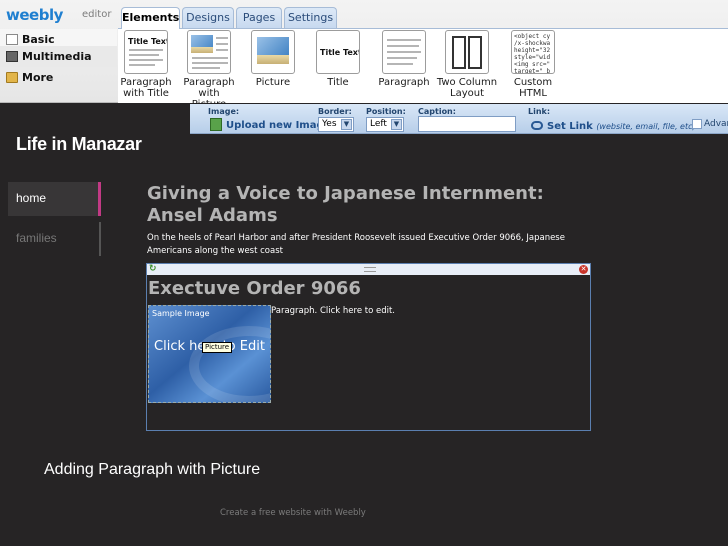 Image resolution: width=728 pixels, height=546 pixels. What do you see at coordinates (208, 17) in the screenshot?
I see `tab-designs: Designs` at bounding box center [208, 17].